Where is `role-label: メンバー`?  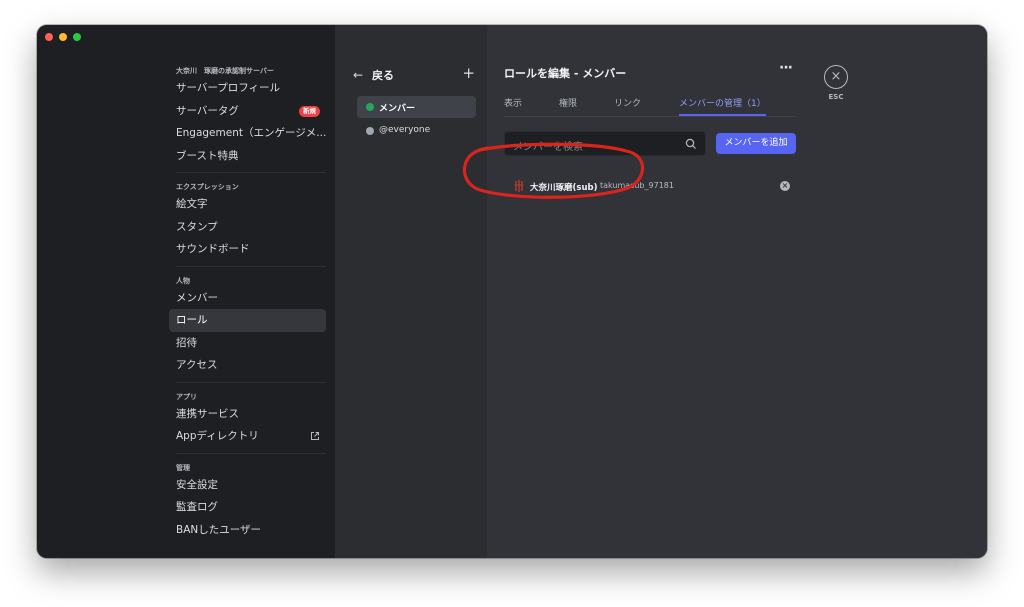 role-label: メンバー is located at coordinates (397, 109).